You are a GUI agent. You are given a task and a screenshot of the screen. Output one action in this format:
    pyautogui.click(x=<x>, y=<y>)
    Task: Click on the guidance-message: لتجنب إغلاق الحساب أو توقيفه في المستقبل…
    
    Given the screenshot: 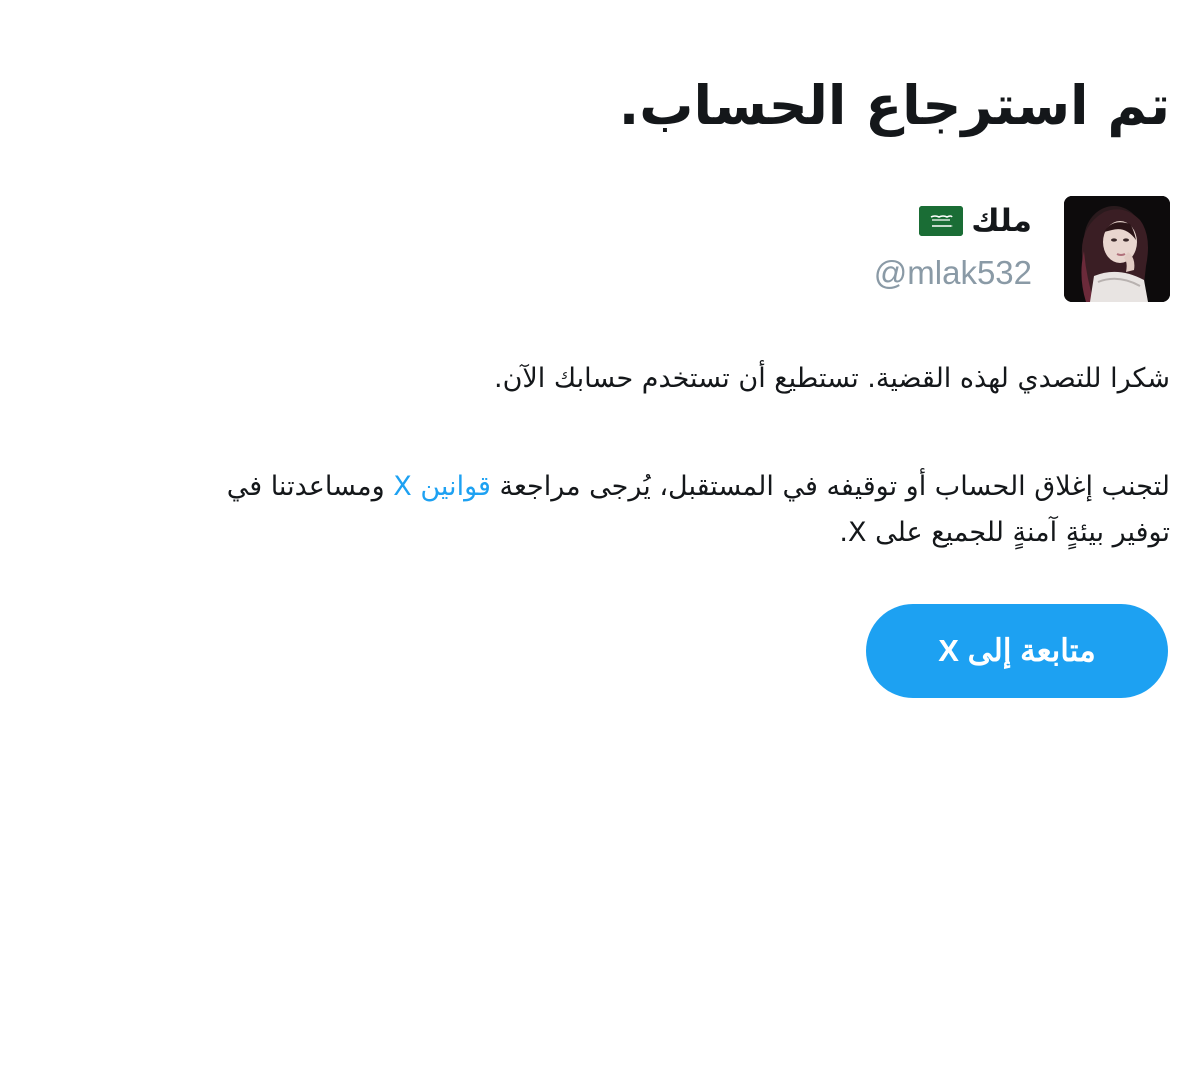 What is the action you would take?
    pyautogui.click(x=597, y=510)
    